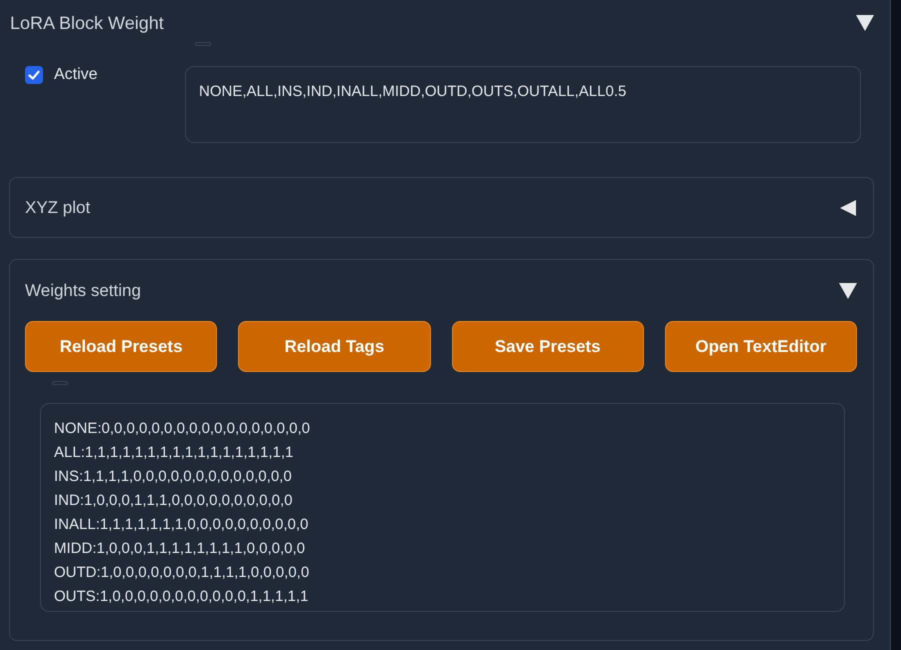 This screenshot has width=901, height=650. Describe the element at coordinates (334, 346) in the screenshot. I see `action-button: Reload Tags` at that location.